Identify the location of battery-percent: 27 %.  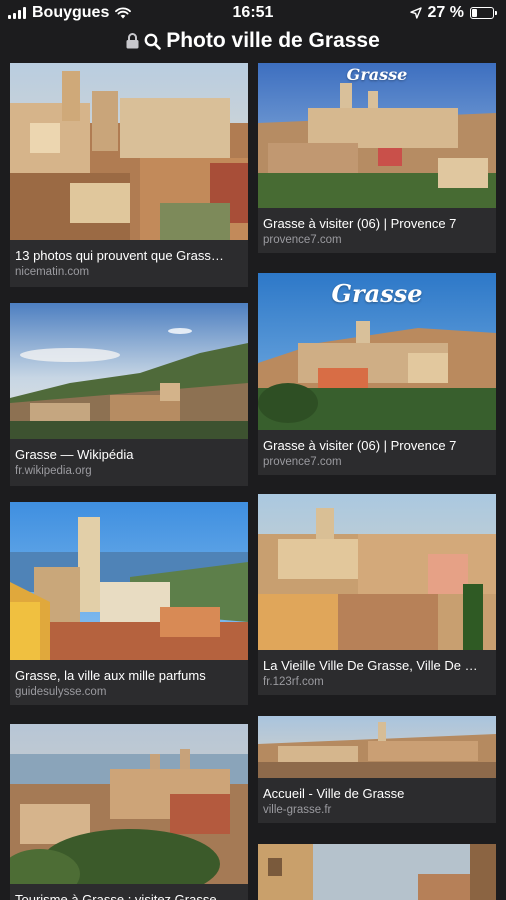
(445, 12).